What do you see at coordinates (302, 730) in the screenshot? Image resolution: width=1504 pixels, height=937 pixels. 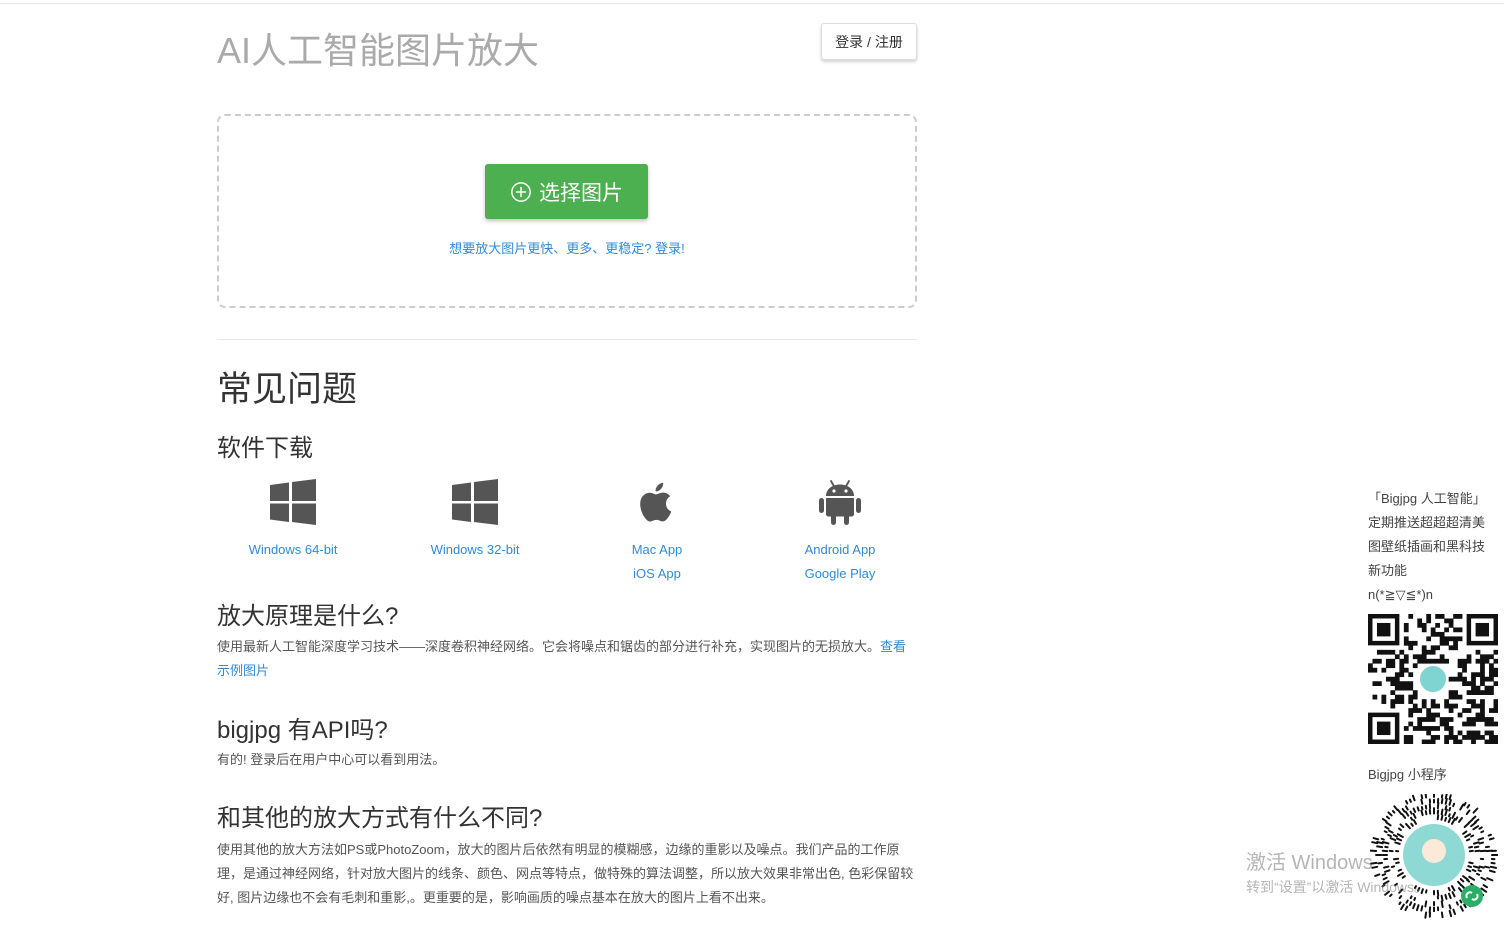 I see `faq-question-api: bigjpg 有API吗?` at bounding box center [302, 730].